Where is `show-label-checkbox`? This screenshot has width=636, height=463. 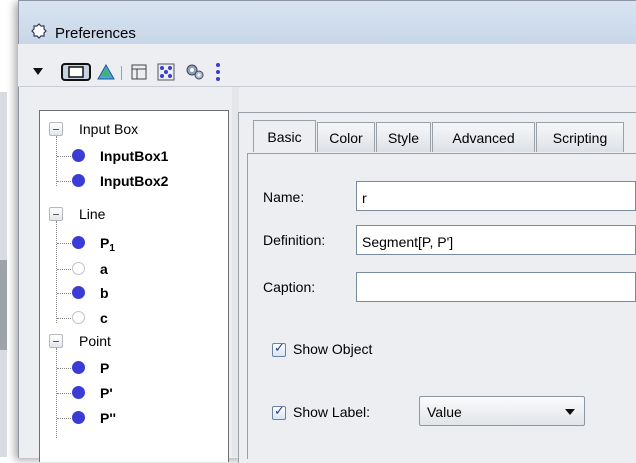
show-label-checkbox is located at coordinates (279, 412).